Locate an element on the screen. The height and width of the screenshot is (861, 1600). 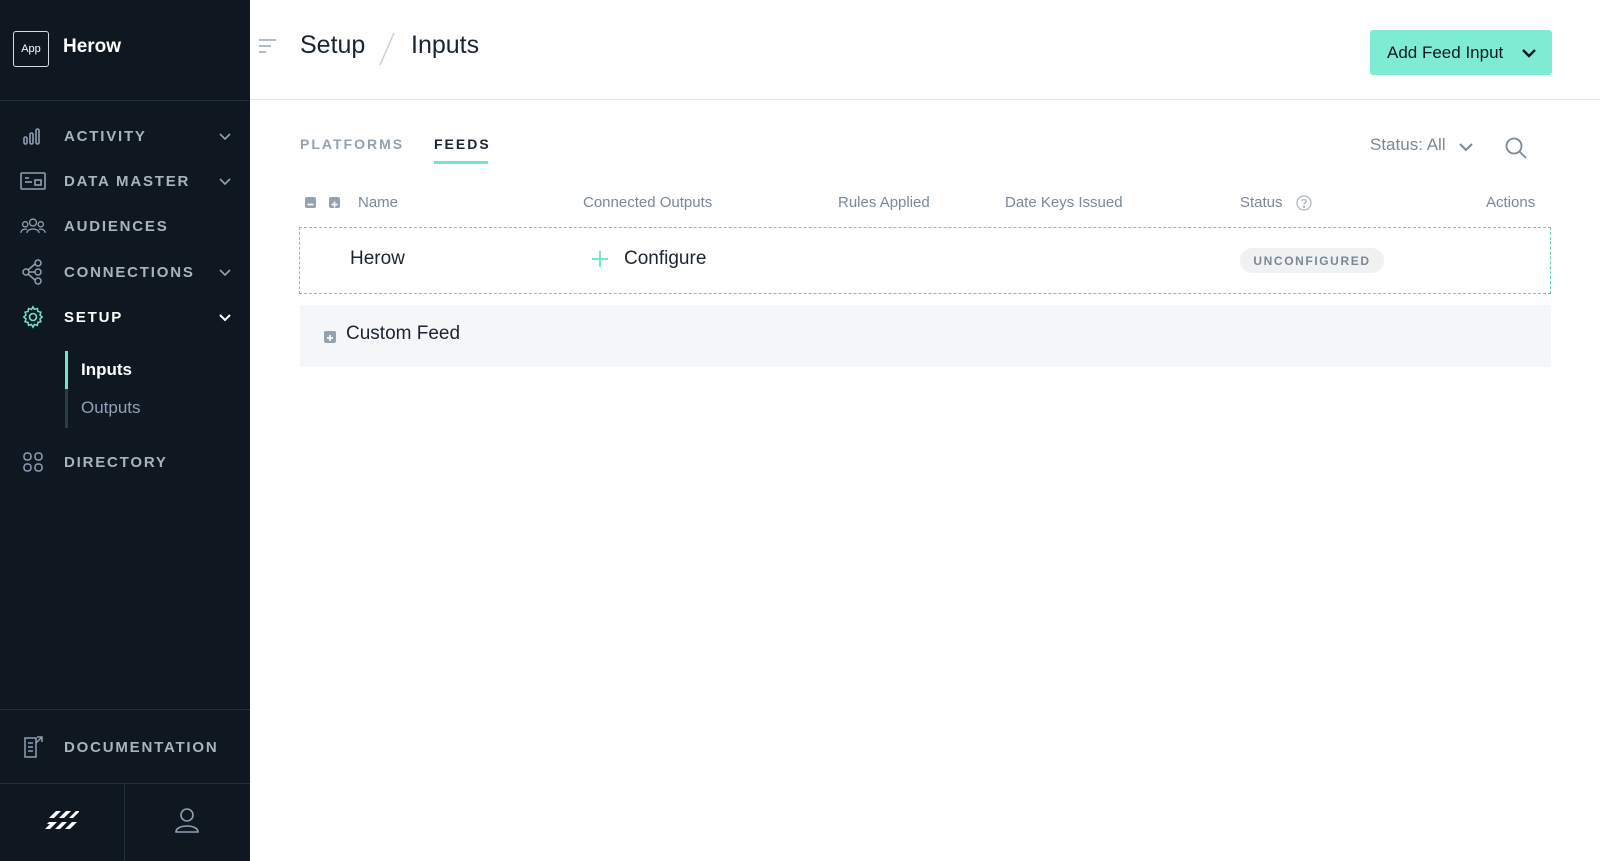
subnav-item-outputs: Outputs is located at coordinates (111, 408).